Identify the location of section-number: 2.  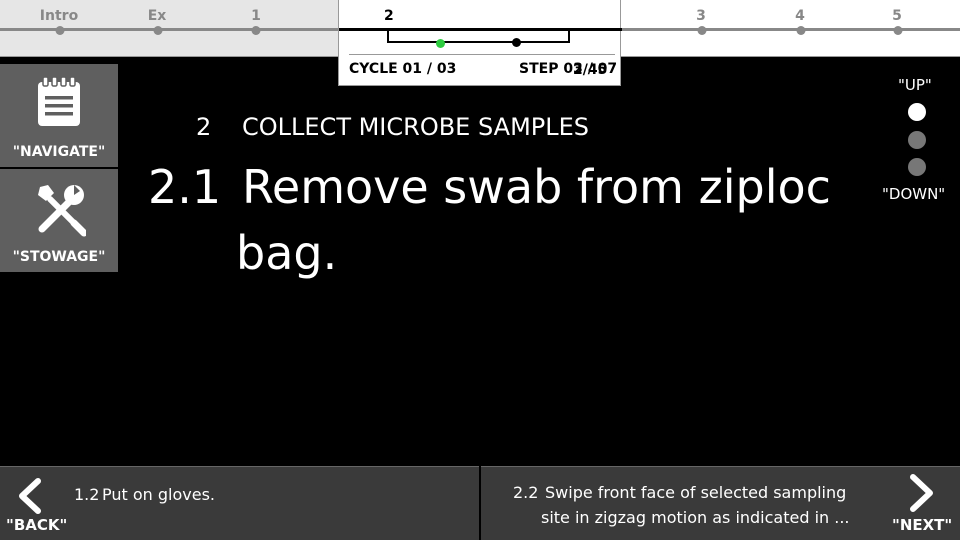
(204, 127).